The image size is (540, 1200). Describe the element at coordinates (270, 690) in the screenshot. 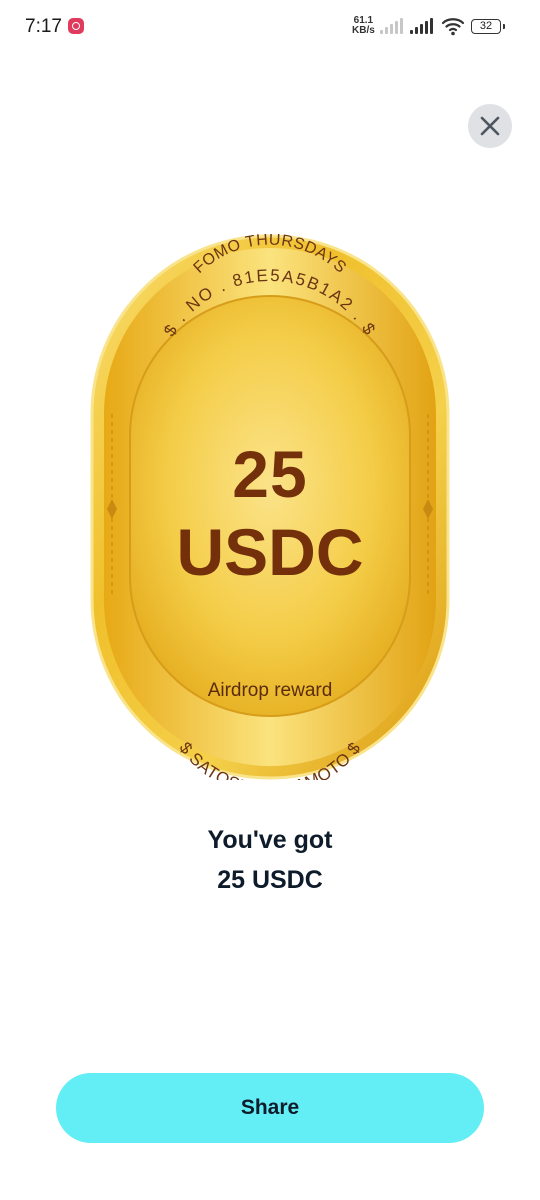

I see `coin-caption: Airdrop reward` at that location.